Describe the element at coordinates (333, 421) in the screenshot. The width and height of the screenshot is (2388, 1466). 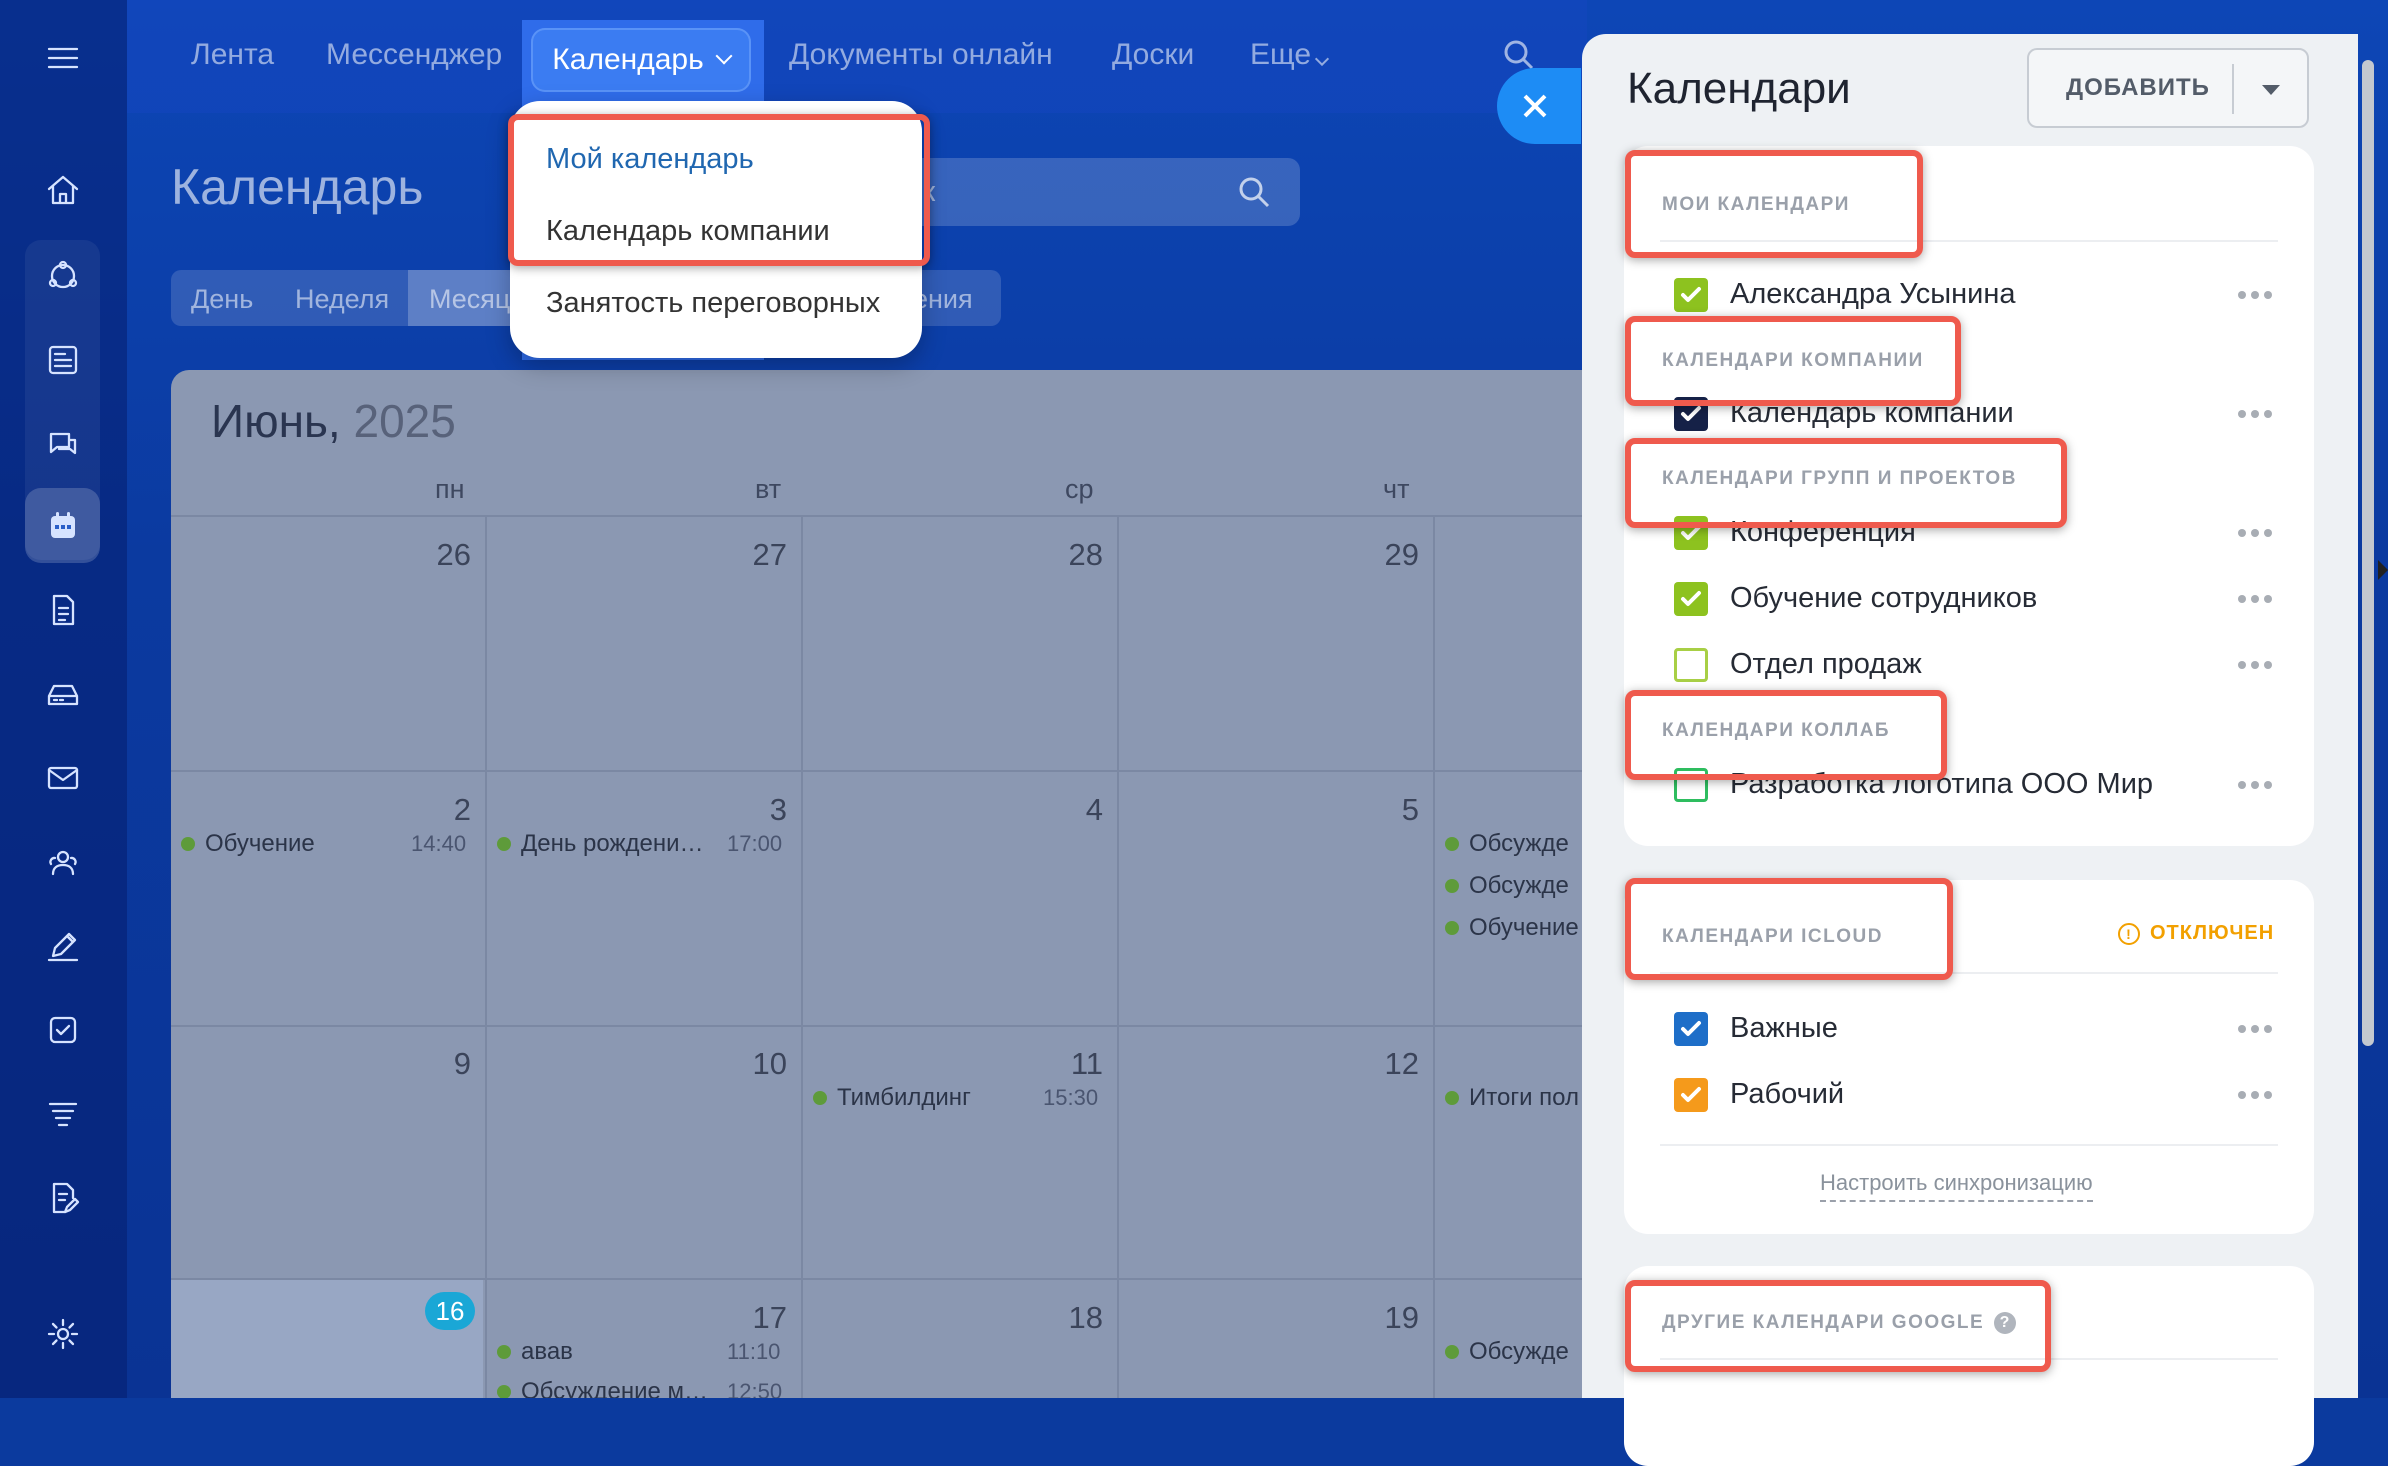
I see `calendar-month-title: Июнь, 2025` at that location.